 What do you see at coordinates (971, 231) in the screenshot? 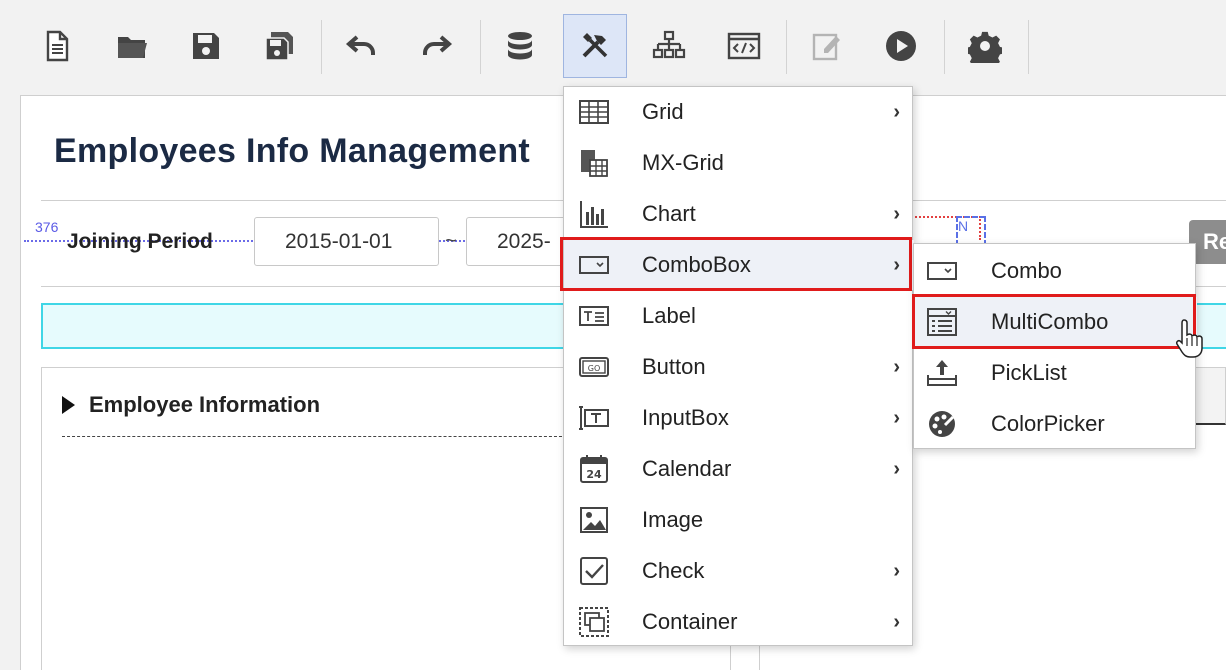
I see `guide-marker: N` at bounding box center [971, 231].